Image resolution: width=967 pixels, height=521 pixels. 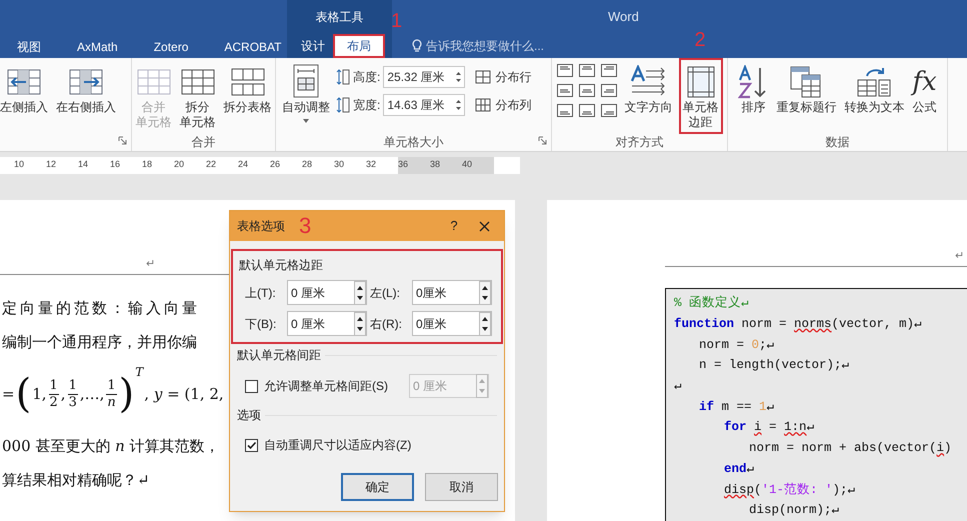 I want to click on ribbon-tab: ACROBAT, so click(x=252, y=47).